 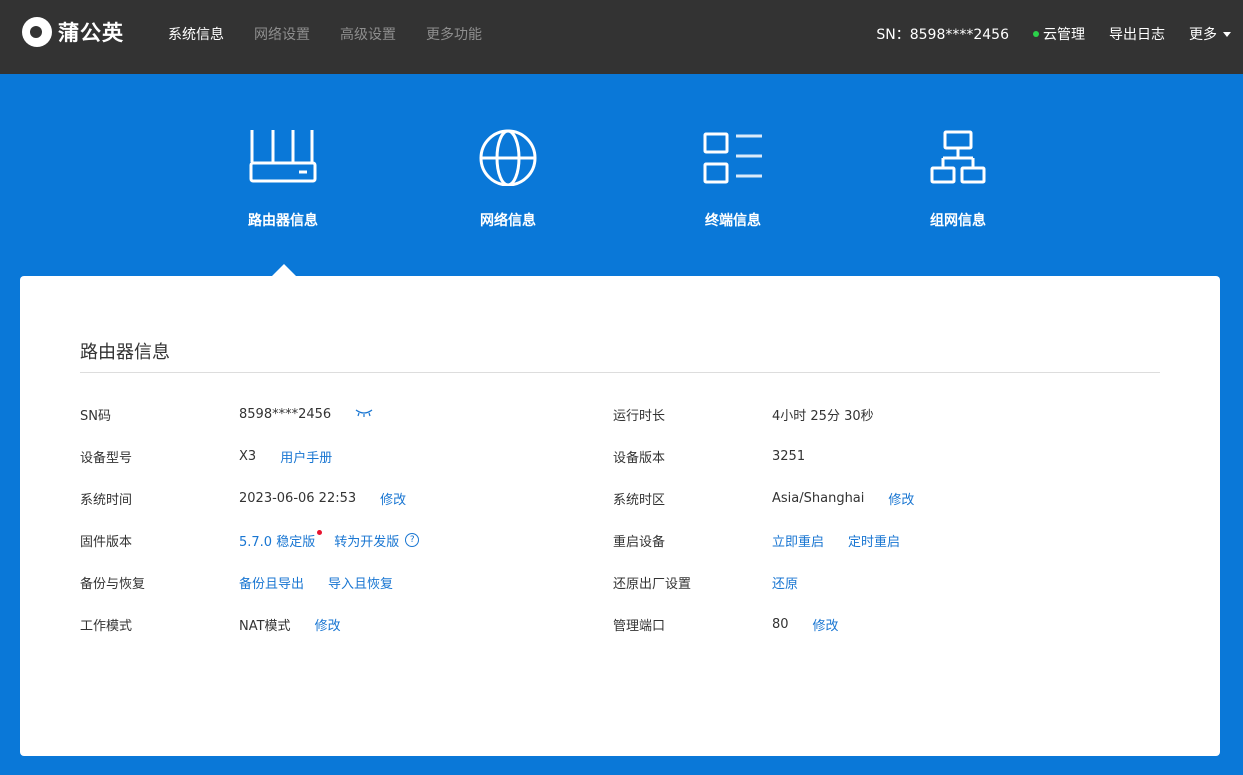 I want to click on system-time-value: 2023-06-06 22:53, so click(x=298, y=498).